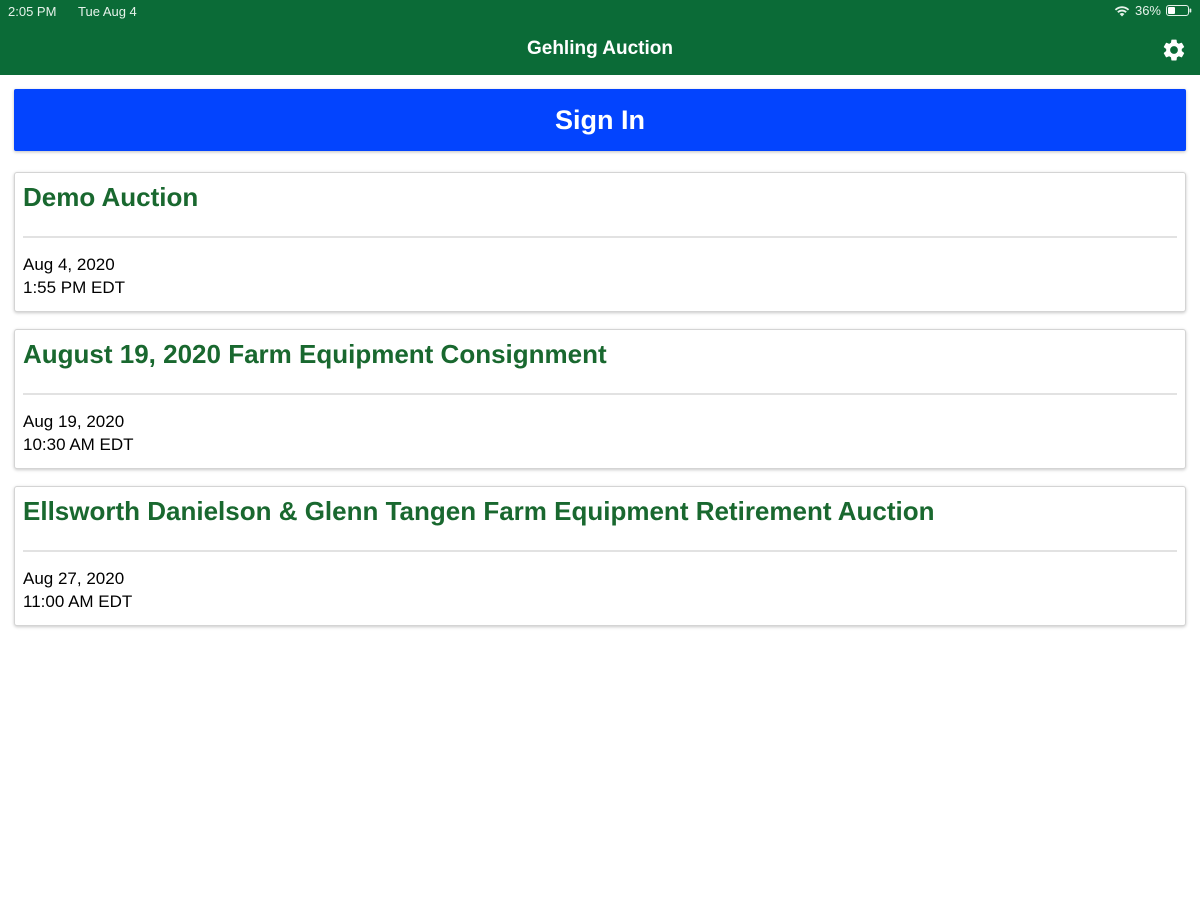  Describe the element at coordinates (69, 264) in the screenshot. I see `auction-date: Aug 4, 2020` at that location.